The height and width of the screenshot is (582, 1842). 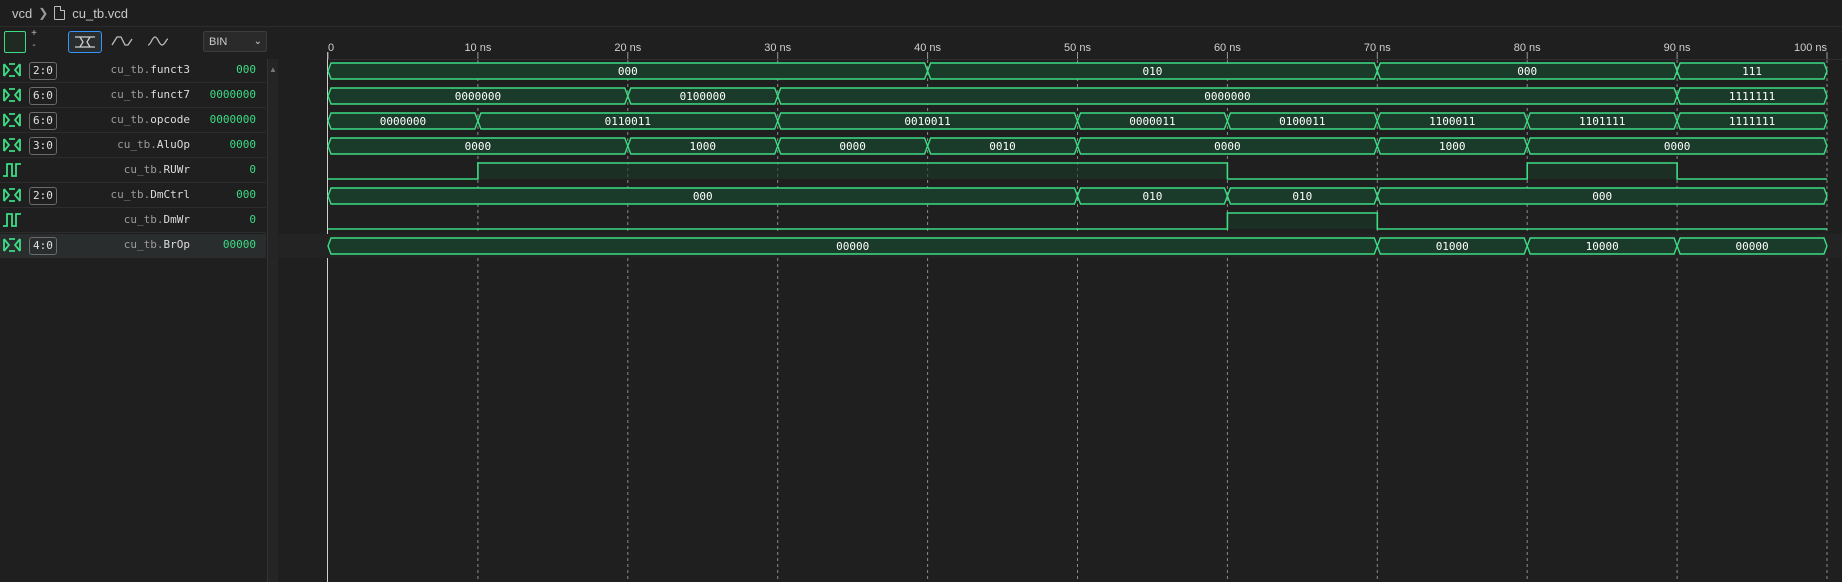 I want to click on bus-segment-value: 1100011, so click(x=1452, y=121).